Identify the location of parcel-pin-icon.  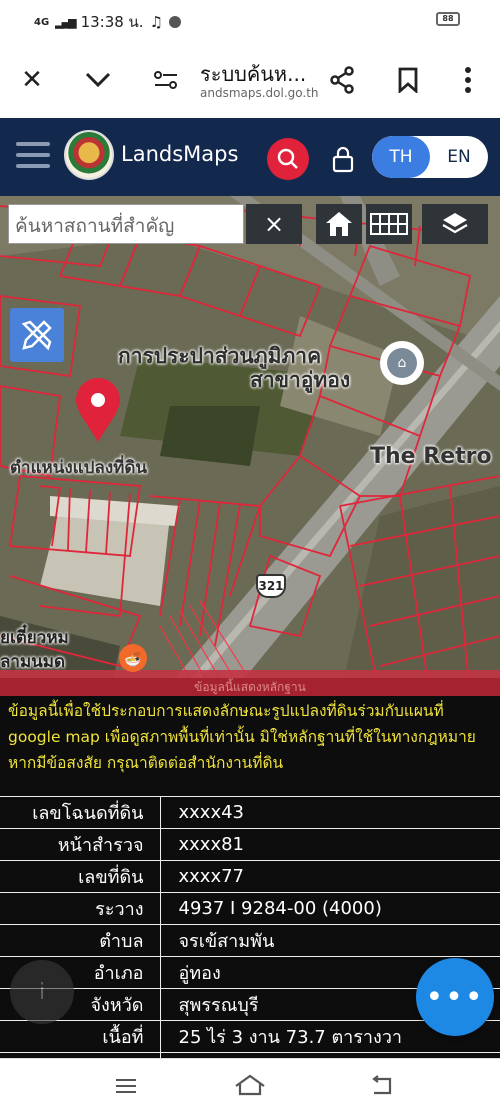
(98, 412).